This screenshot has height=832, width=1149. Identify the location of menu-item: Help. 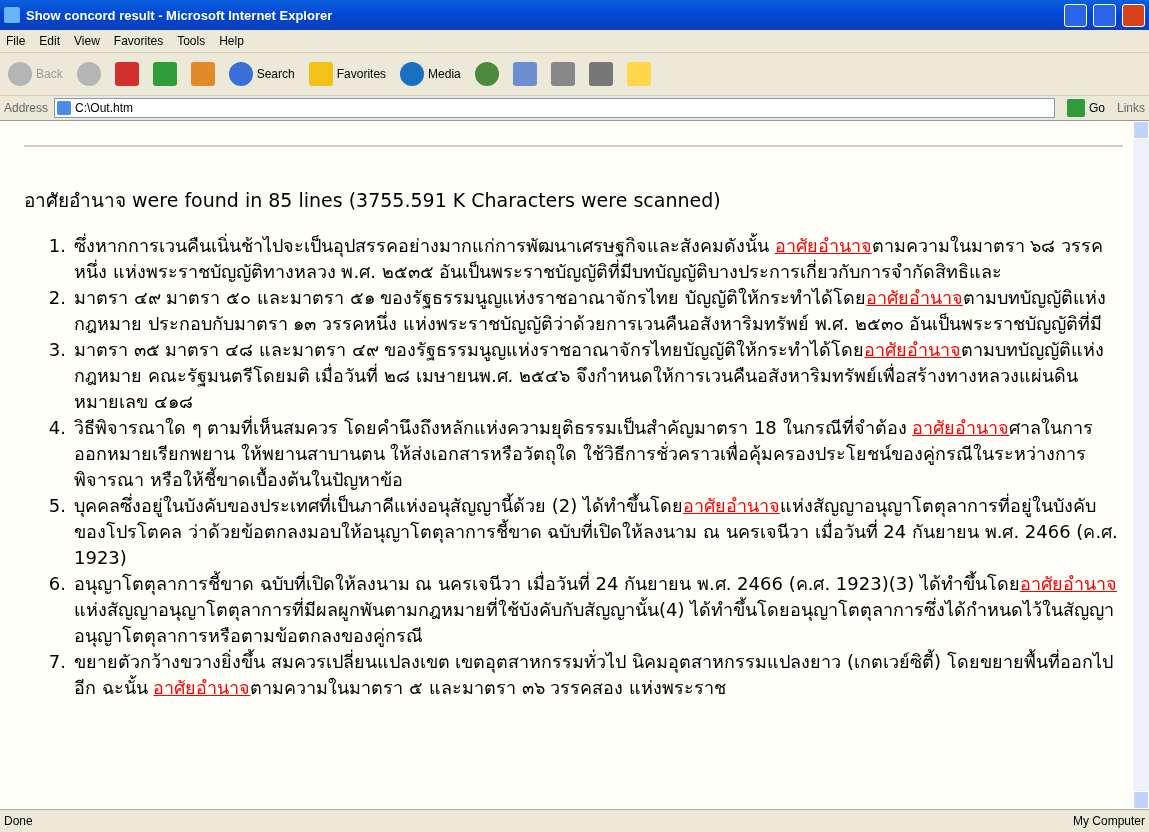
(231, 41).